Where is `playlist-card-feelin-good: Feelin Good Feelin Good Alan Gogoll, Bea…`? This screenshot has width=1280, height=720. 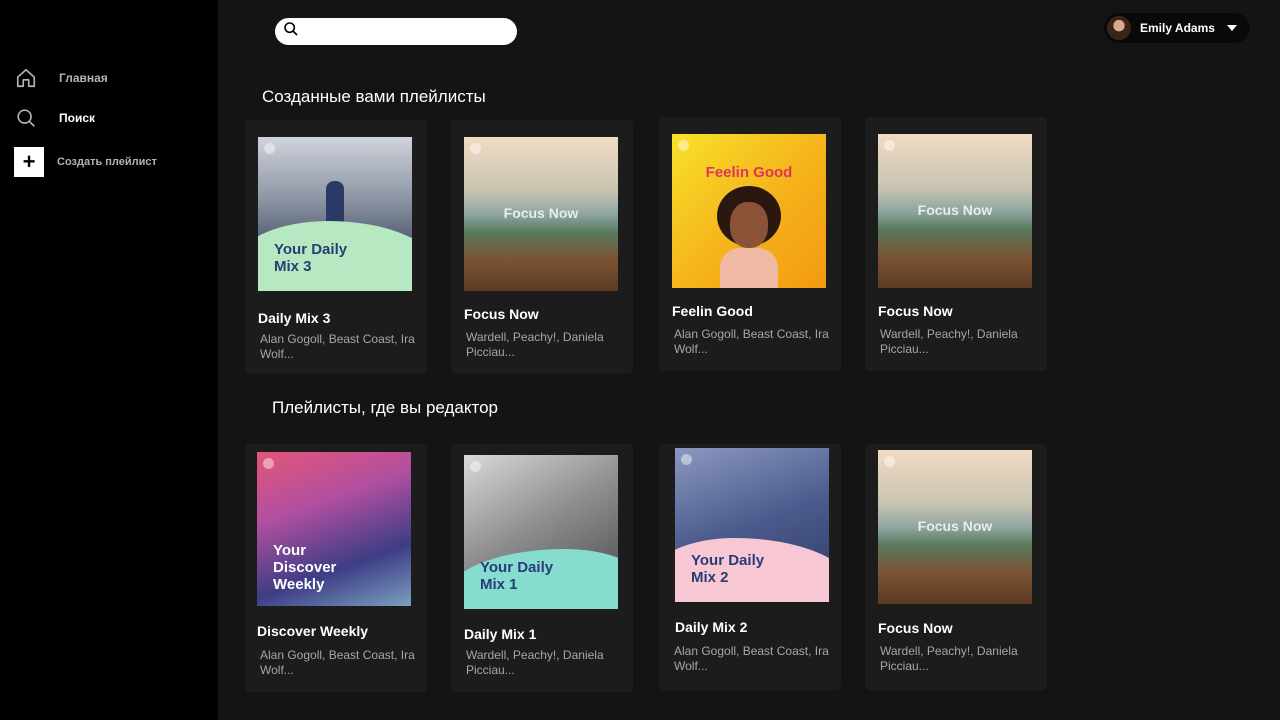
playlist-card-feelin-good: Feelin Good Feelin Good Alan Gogoll, Bea… is located at coordinates (750, 244).